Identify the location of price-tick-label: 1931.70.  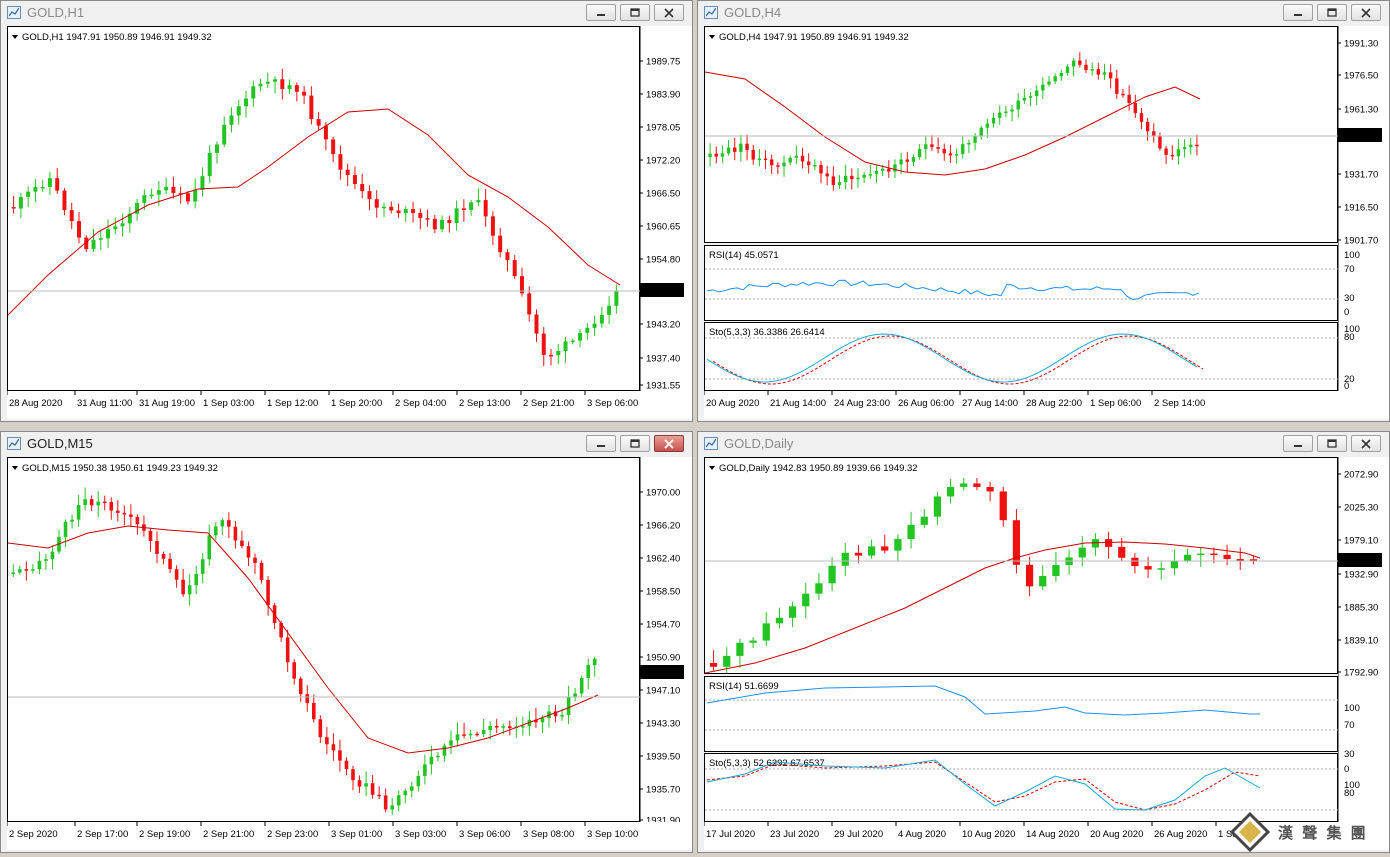
(1361, 175).